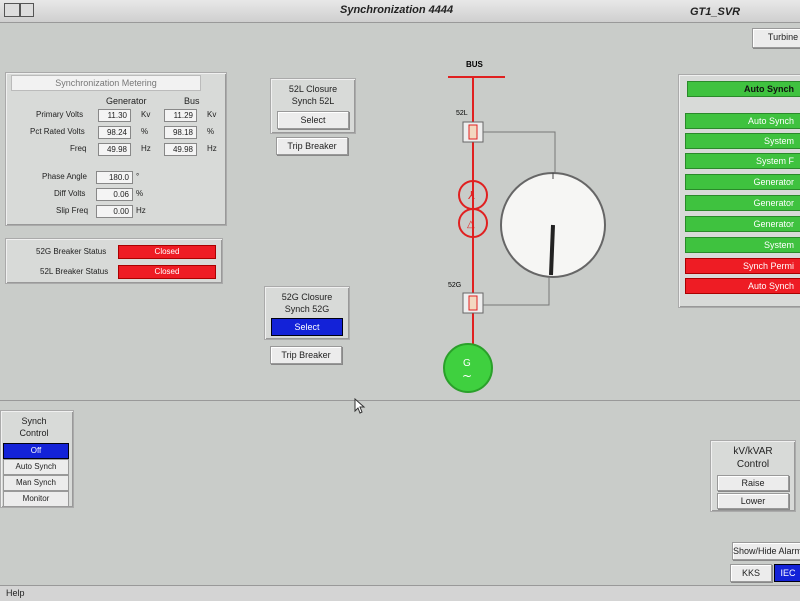 Image resolution: width=800 pixels, height=601 pixels. Describe the element at coordinates (36, 451) in the screenshot. I see `synch-option-off: Off` at that location.